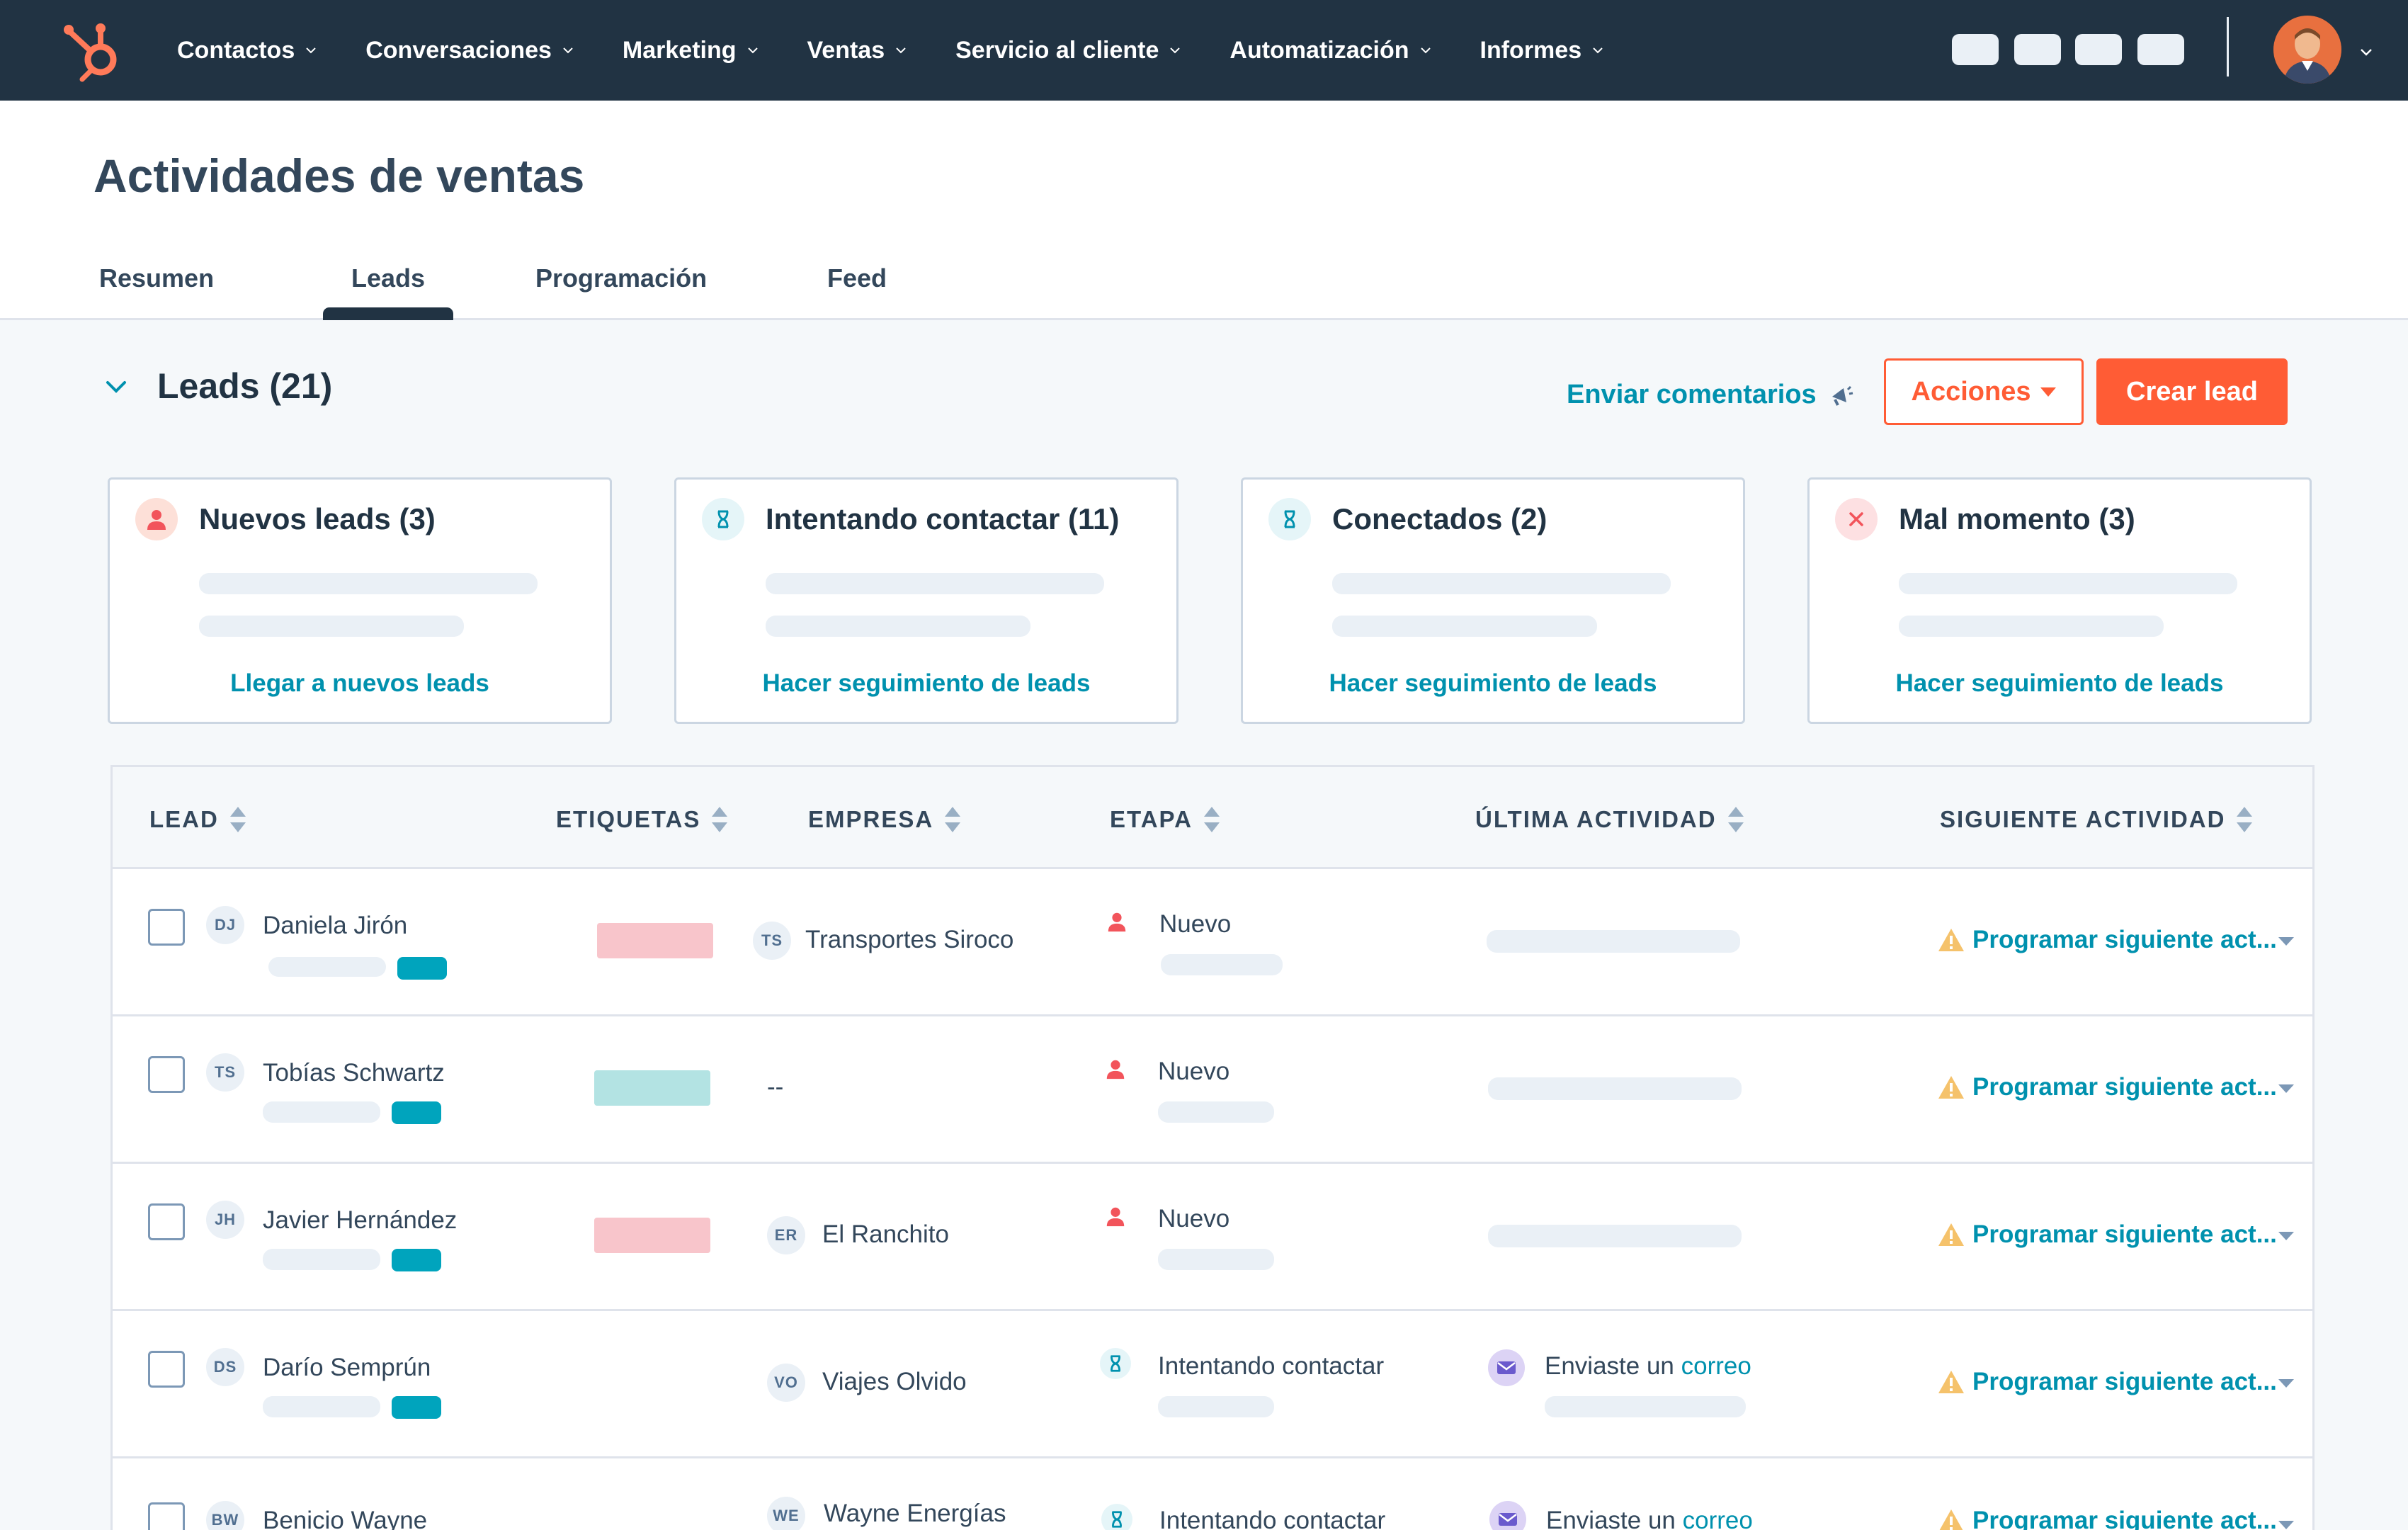 The width and height of the screenshot is (2408, 1530). What do you see at coordinates (628, 819) in the screenshot?
I see `column-label: ETIQUETAS` at bounding box center [628, 819].